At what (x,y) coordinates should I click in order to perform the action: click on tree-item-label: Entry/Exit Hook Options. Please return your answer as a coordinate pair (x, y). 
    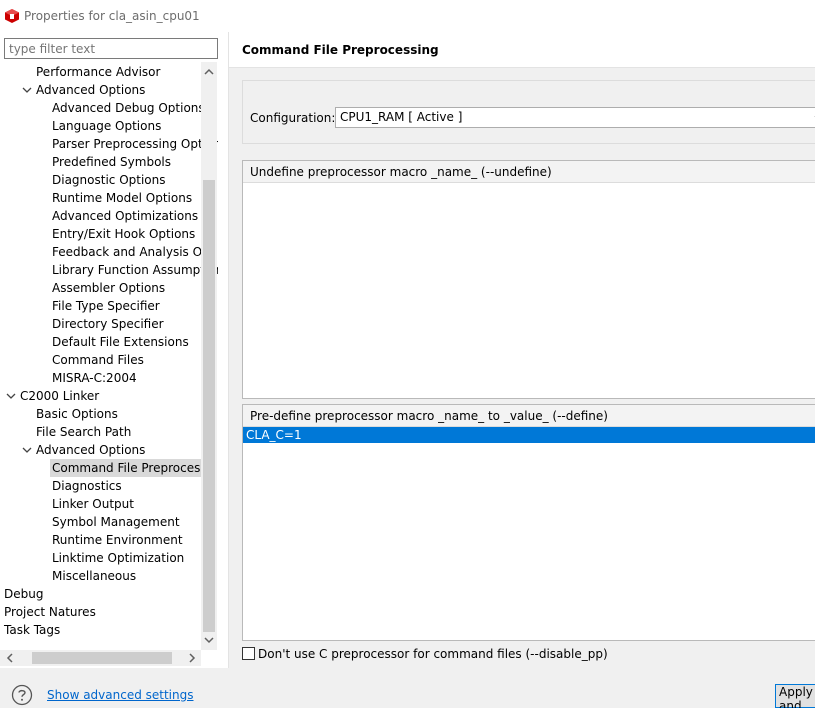
    Looking at the image, I should click on (124, 234).